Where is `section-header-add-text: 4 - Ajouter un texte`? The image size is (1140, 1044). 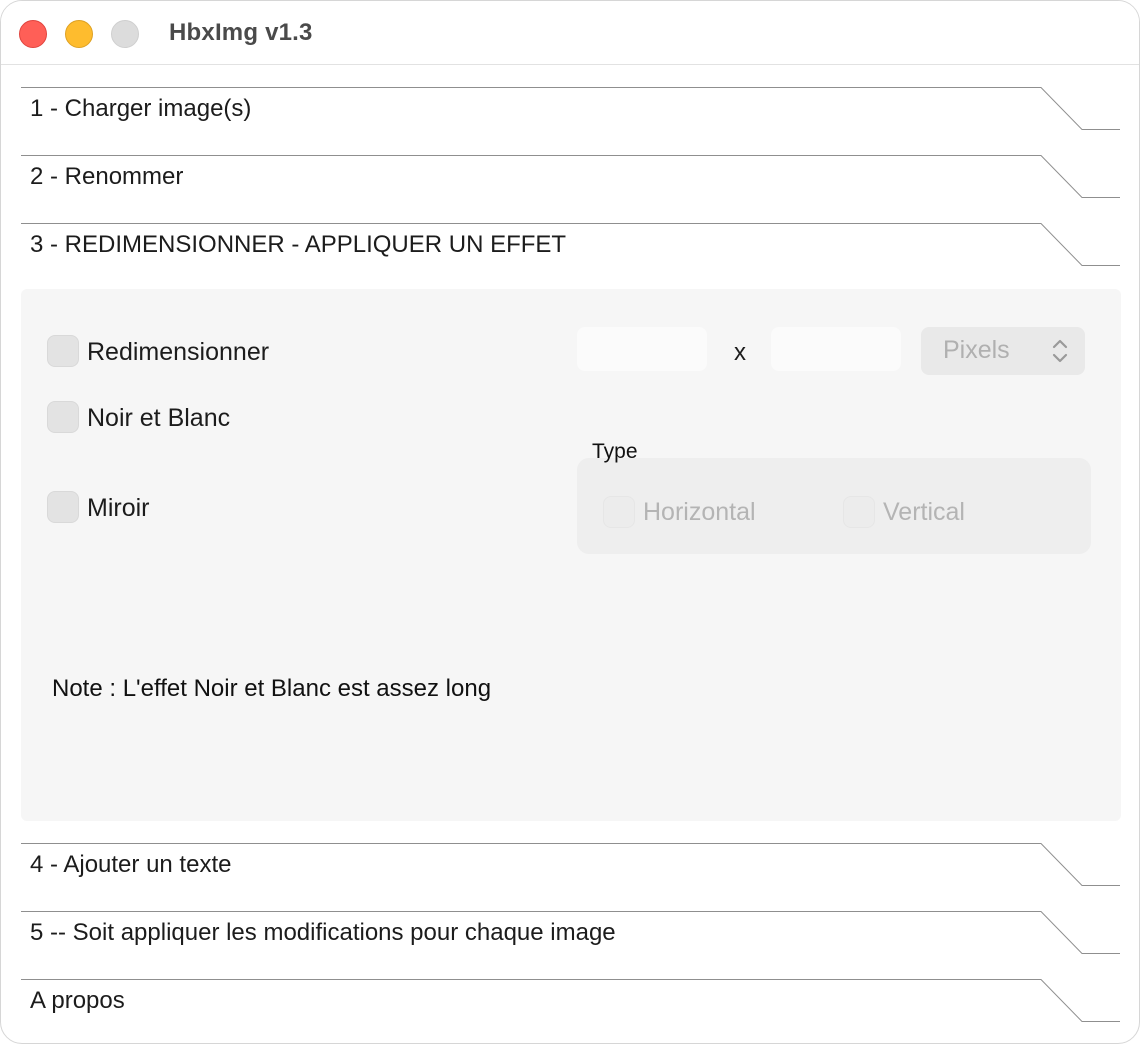
section-header-add-text: 4 - Ajouter un texte is located at coordinates (571, 865).